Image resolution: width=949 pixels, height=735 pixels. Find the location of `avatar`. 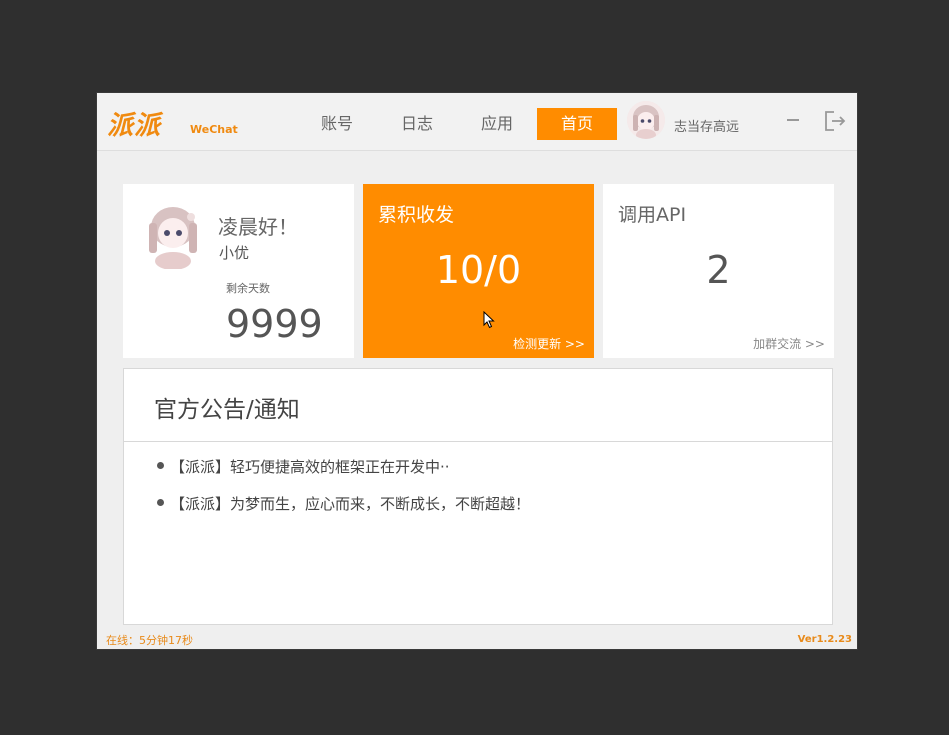

avatar is located at coordinates (646, 120).